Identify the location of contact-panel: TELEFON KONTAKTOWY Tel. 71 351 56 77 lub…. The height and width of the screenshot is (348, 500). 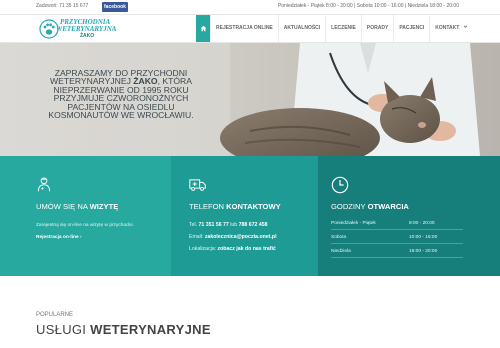
(244, 216).